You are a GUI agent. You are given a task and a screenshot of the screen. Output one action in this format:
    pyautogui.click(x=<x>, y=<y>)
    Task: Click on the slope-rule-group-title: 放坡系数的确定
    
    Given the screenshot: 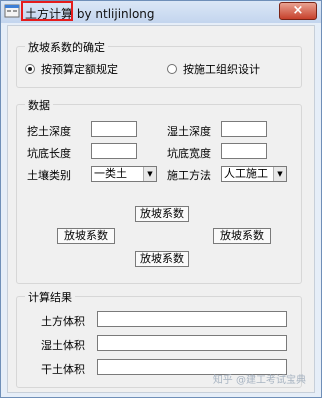 What is the action you would take?
    pyautogui.click(x=66, y=47)
    